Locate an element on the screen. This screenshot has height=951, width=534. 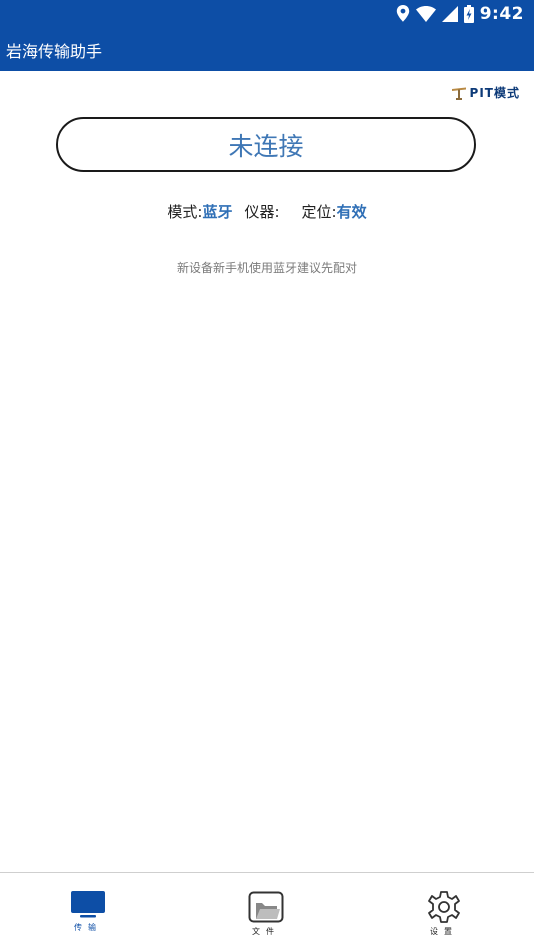
pit-tool-icon is located at coordinates (458, 93).